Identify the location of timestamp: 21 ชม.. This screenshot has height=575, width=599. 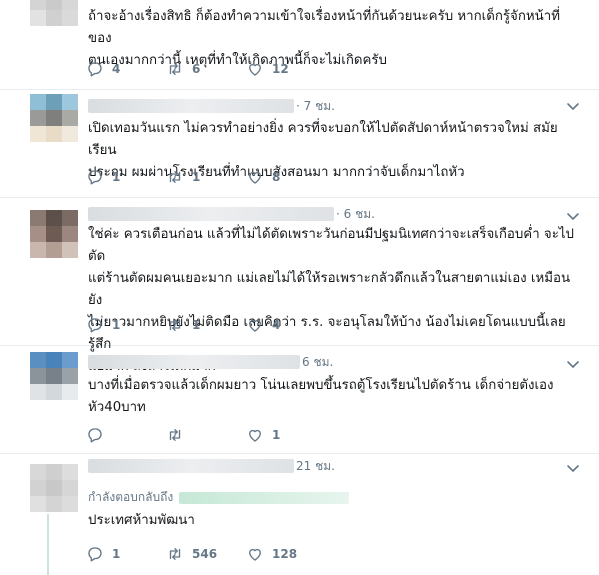
(315, 466).